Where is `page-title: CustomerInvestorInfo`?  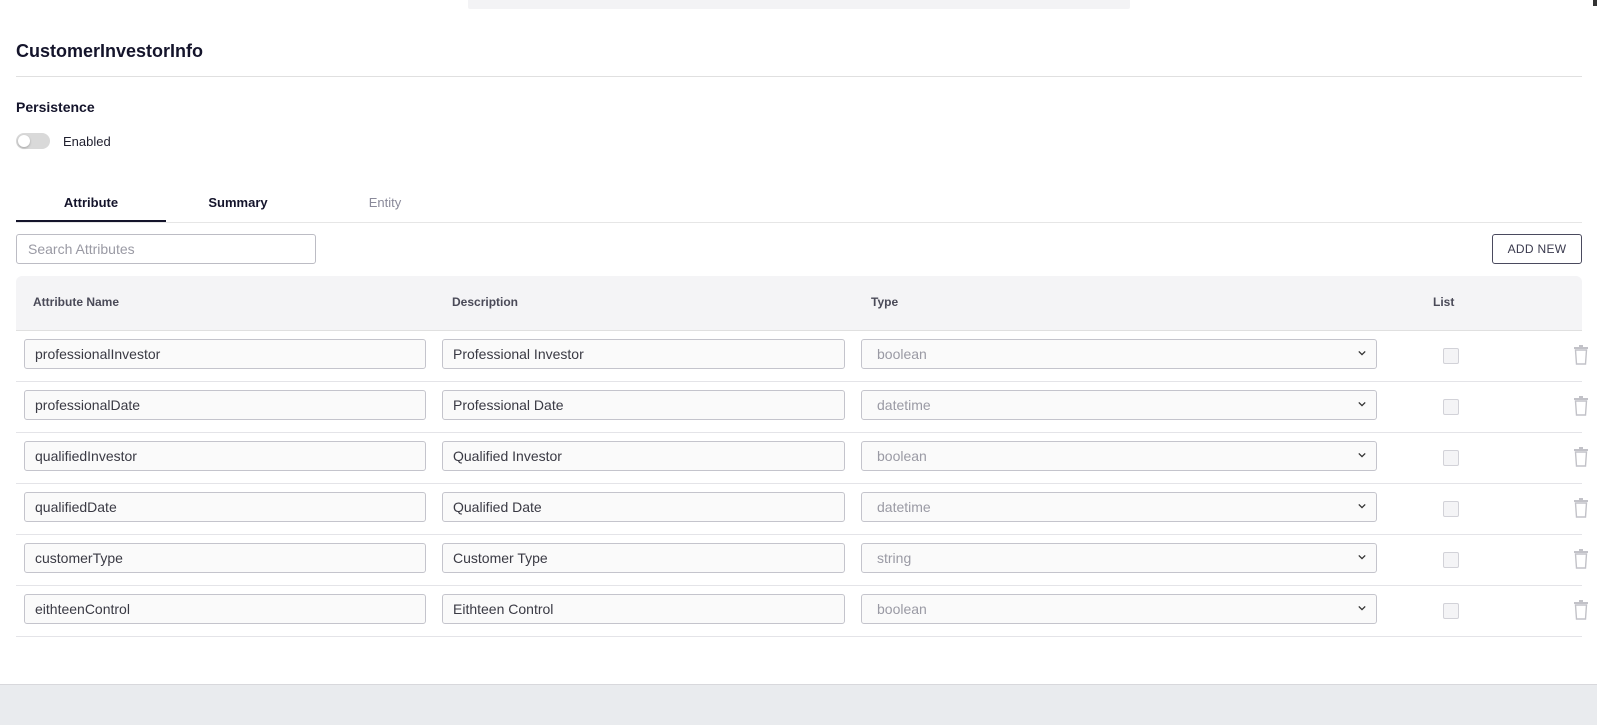
page-title: CustomerInvestorInfo is located at coordinates (110, 51).